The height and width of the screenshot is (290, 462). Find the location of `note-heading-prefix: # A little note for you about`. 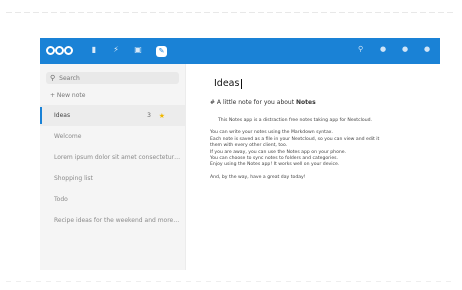

note-heading-prefix: # A little note for you about is located at coordinates (252, 102).